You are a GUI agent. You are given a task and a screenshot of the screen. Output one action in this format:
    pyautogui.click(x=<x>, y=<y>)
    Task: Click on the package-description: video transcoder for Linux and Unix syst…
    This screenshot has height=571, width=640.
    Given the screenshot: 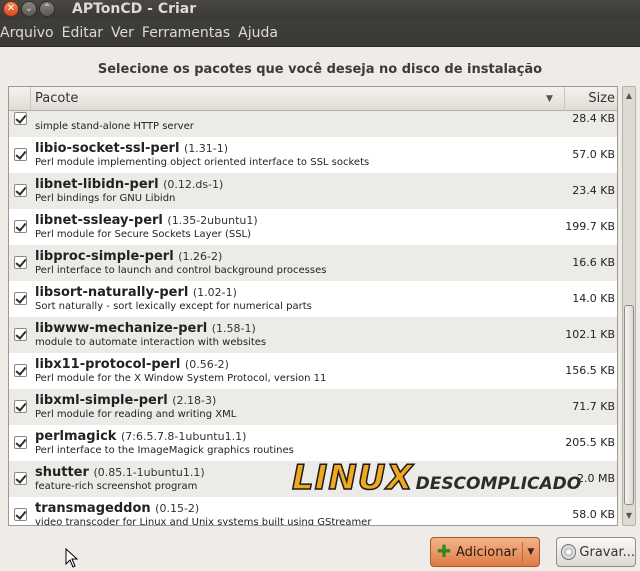 What is the action you would take?
    pyautogui.click(x=203, y=521)
    